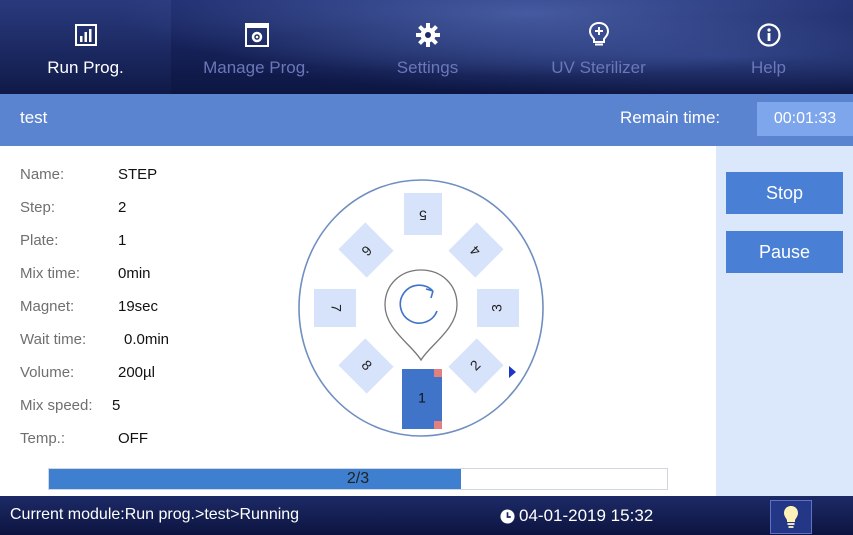  Describe the element at coordinates (43, 438) in the screenshot. I see `info-label: Temp.:` at that location.